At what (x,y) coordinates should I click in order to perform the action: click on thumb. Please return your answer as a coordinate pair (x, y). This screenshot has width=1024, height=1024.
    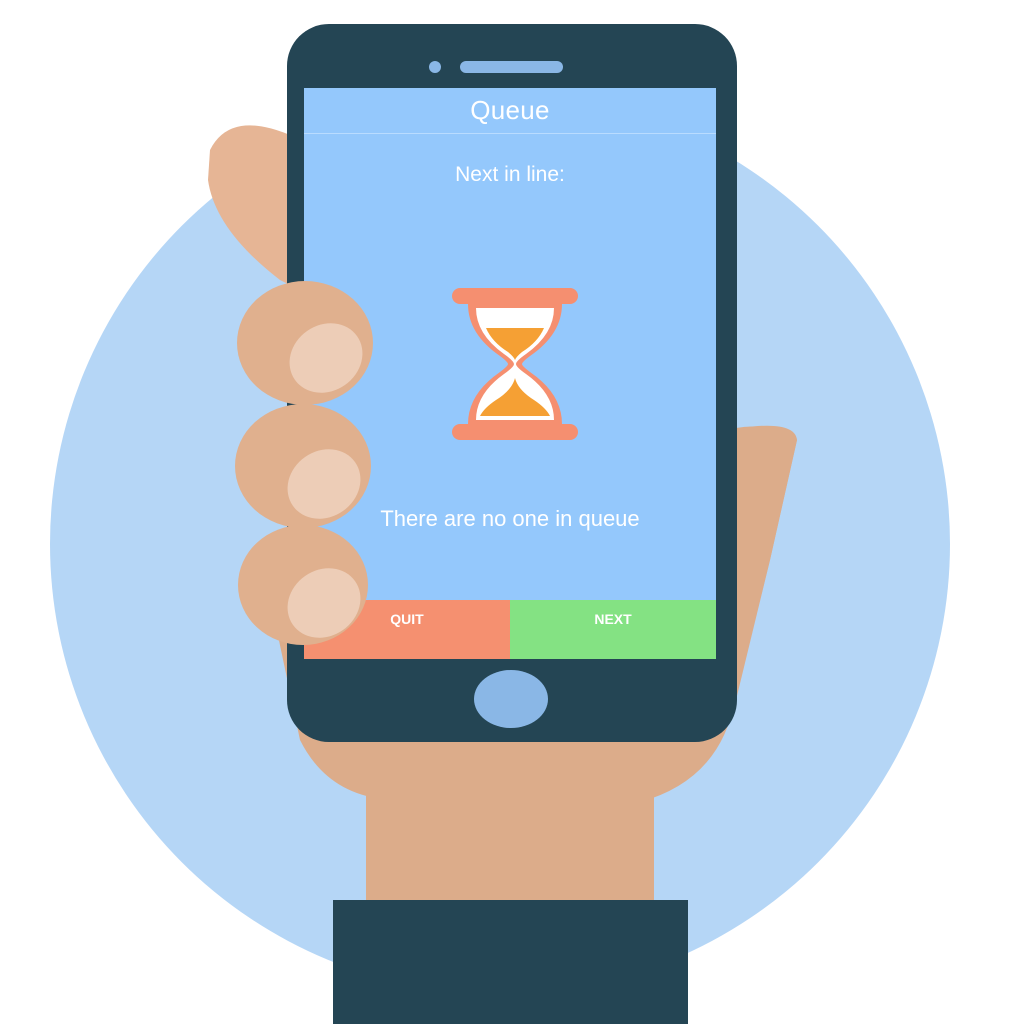
    Looking at the image, I should click on (766, 563).